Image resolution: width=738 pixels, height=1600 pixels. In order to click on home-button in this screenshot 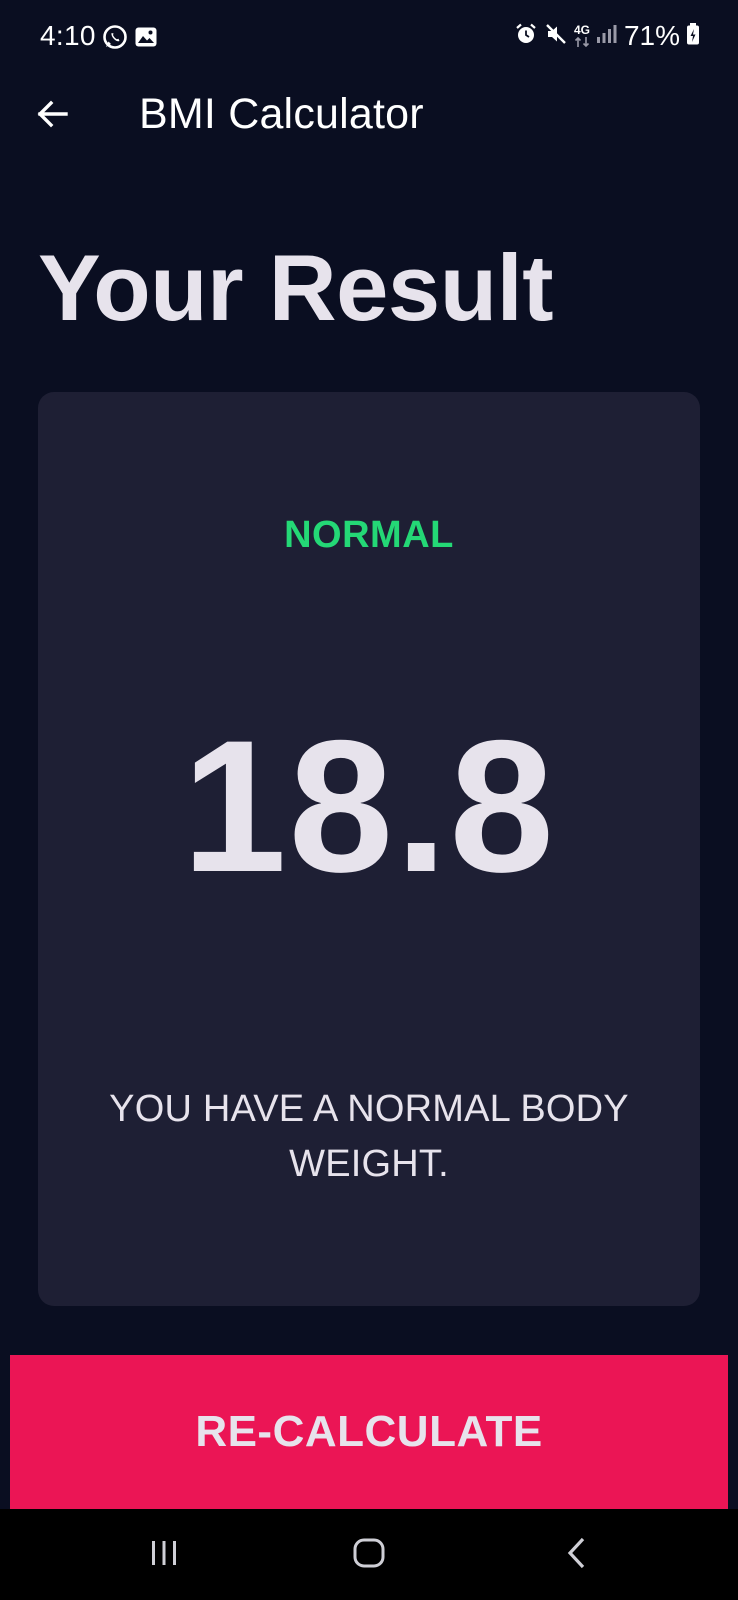, I will do `click(369, 1555)`.